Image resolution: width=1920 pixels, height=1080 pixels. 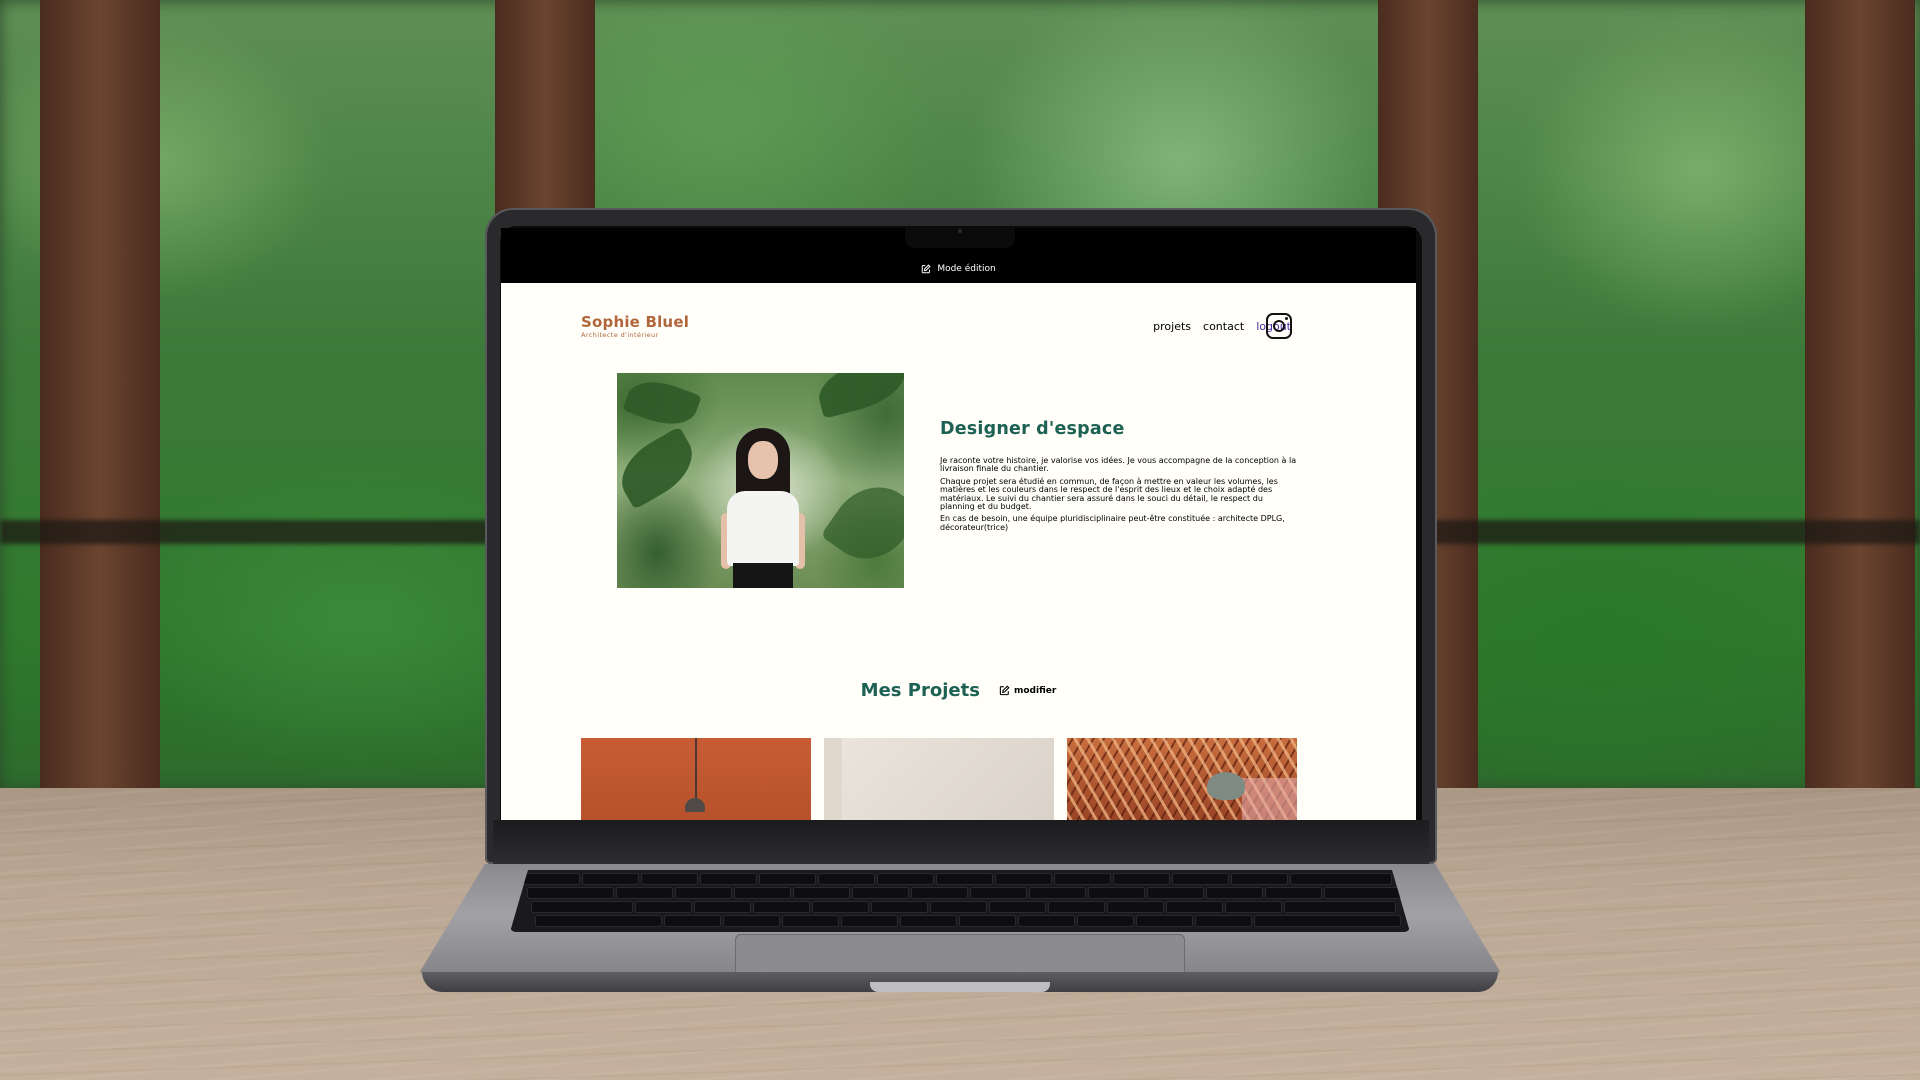 What do you see at coordinates (1279, 326) in the screenshot?
I see `instagram-icon` at bounding box center [1279, 326].